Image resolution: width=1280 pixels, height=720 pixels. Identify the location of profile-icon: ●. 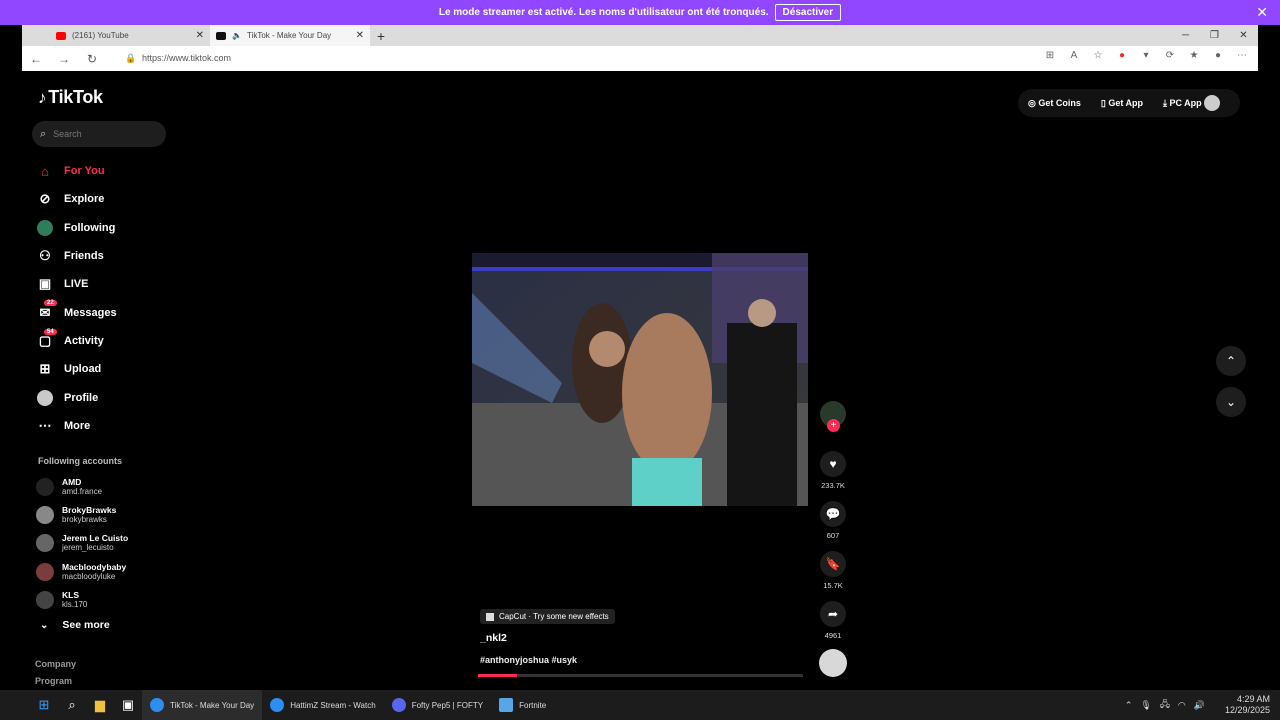
(1218, 55).